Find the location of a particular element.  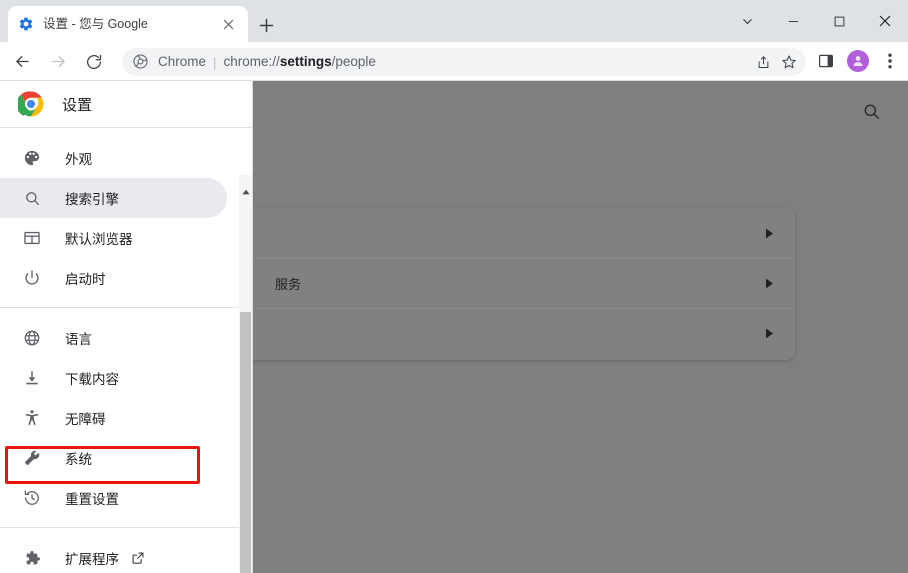

sidebar-item-default-browser: 默认浏览器 is located at coordinates (113, 238).